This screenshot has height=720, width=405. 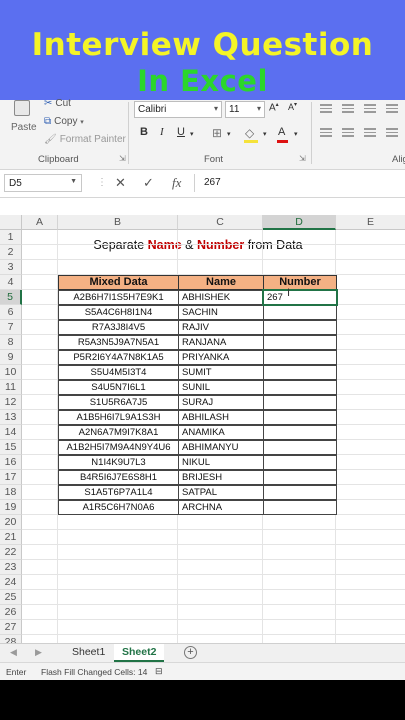 I want to click on increase-font-icon: A▴, so click(x=274, y=107).